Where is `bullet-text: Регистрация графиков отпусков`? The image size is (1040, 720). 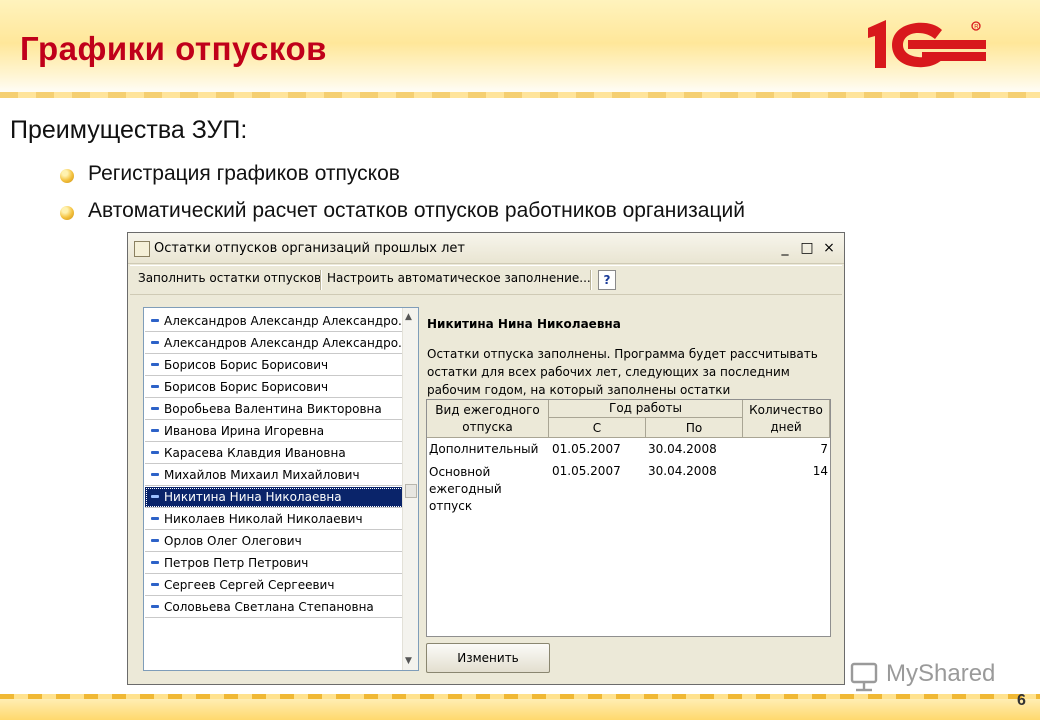
bullet-text: Регистрация графиков отпусков is located at coordinates (244, 173).